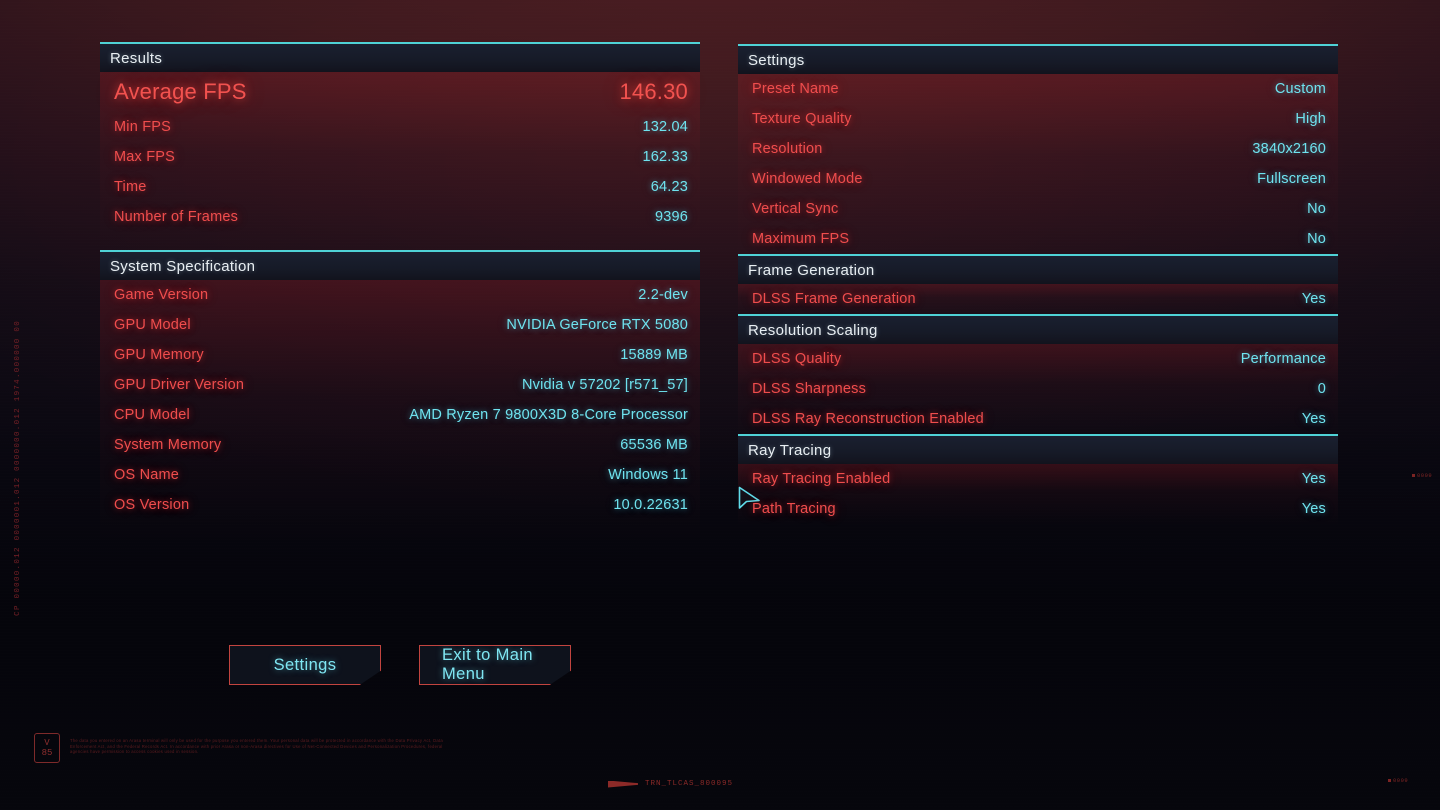  What do you see at coordinates (1283, 359) in the screenshot?
I see `row-value: Performance` at bounding box center [1283, 359].